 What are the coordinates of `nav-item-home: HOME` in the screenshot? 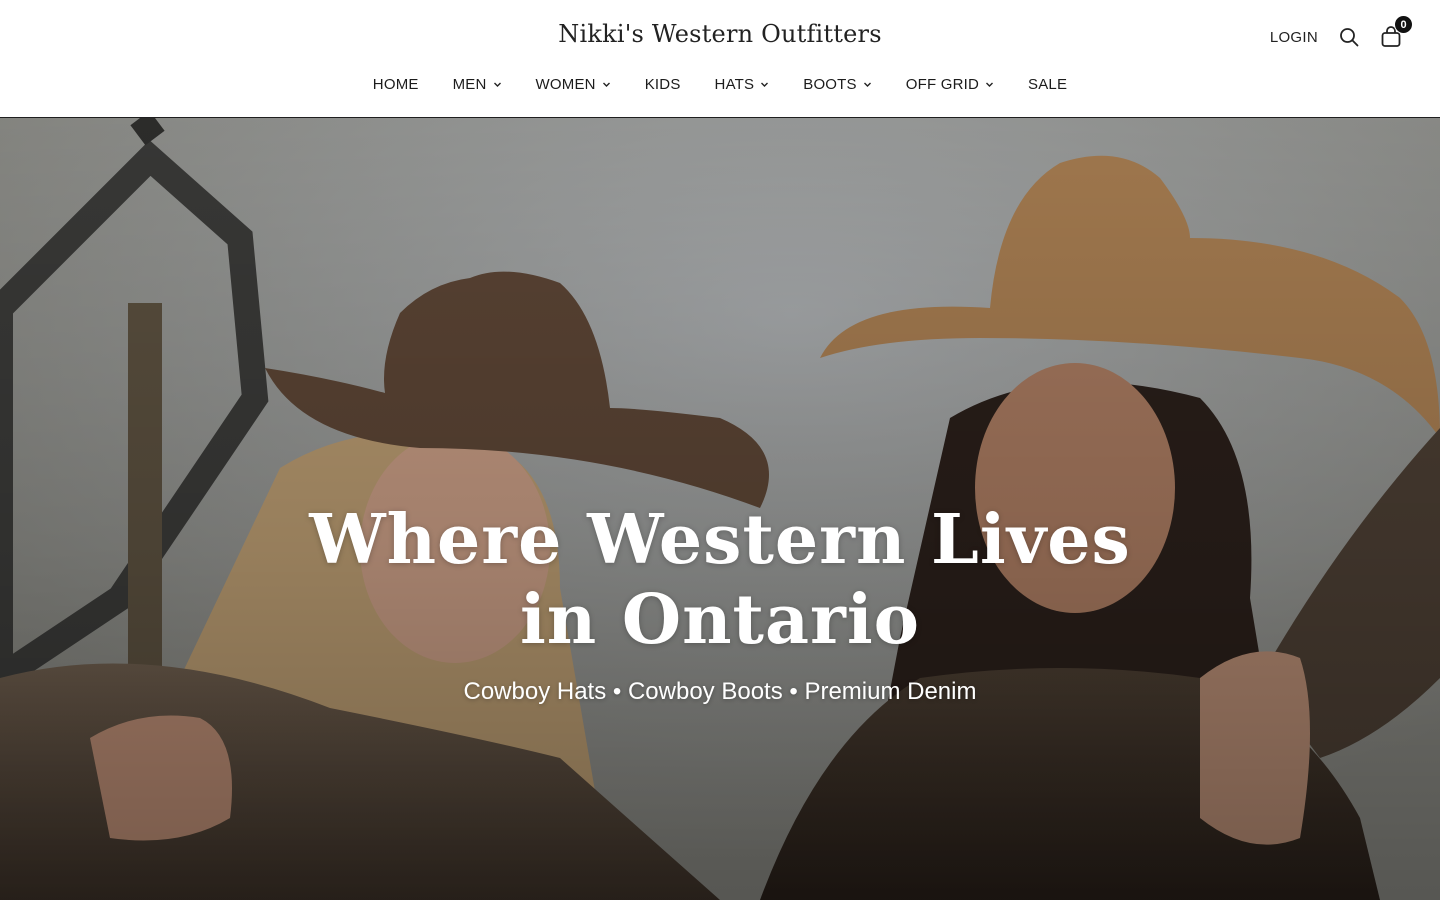 It's located at (396, 84).